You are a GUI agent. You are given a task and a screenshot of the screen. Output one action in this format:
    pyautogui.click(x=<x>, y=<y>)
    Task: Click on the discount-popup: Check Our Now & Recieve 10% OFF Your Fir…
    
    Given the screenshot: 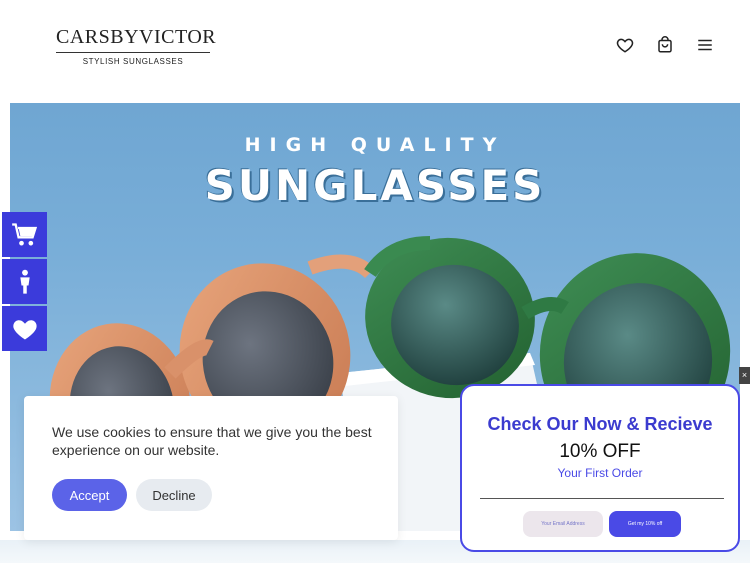 What is the action you would take?
    pyautogui.click(x=600, y=468)
    